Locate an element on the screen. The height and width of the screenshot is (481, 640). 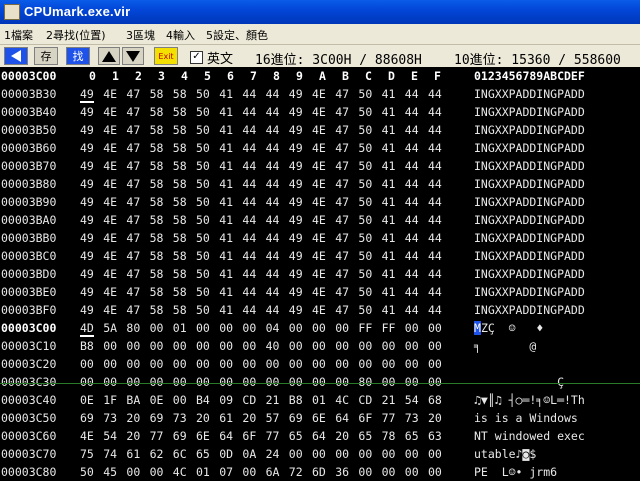
ascii-text: INGXXPADDINGPADD is located at coordinates (529, 184).